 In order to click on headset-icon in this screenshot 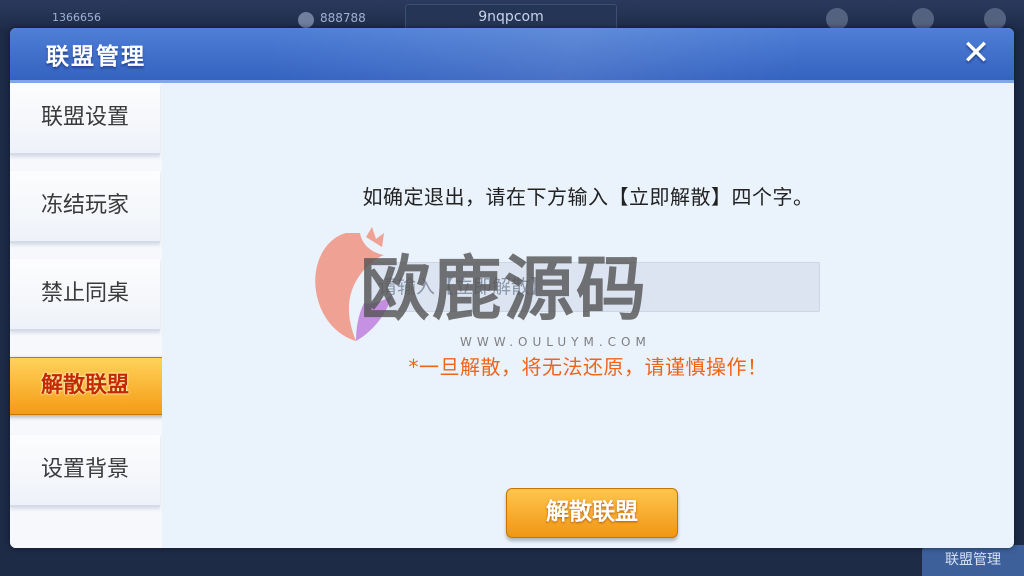, I will do `click(923, 19)`.